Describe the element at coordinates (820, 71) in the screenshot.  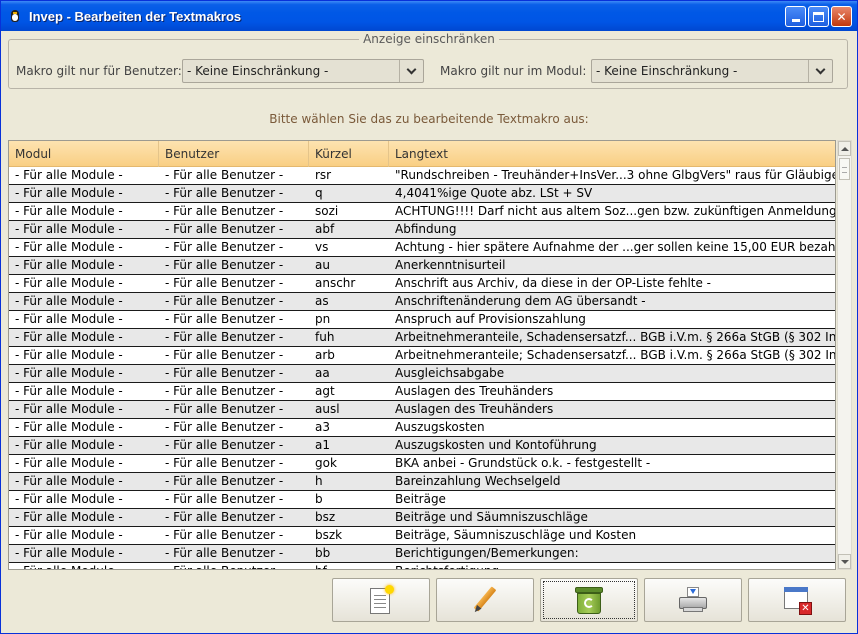
I see `module-filter-dropdown-button` at that location.